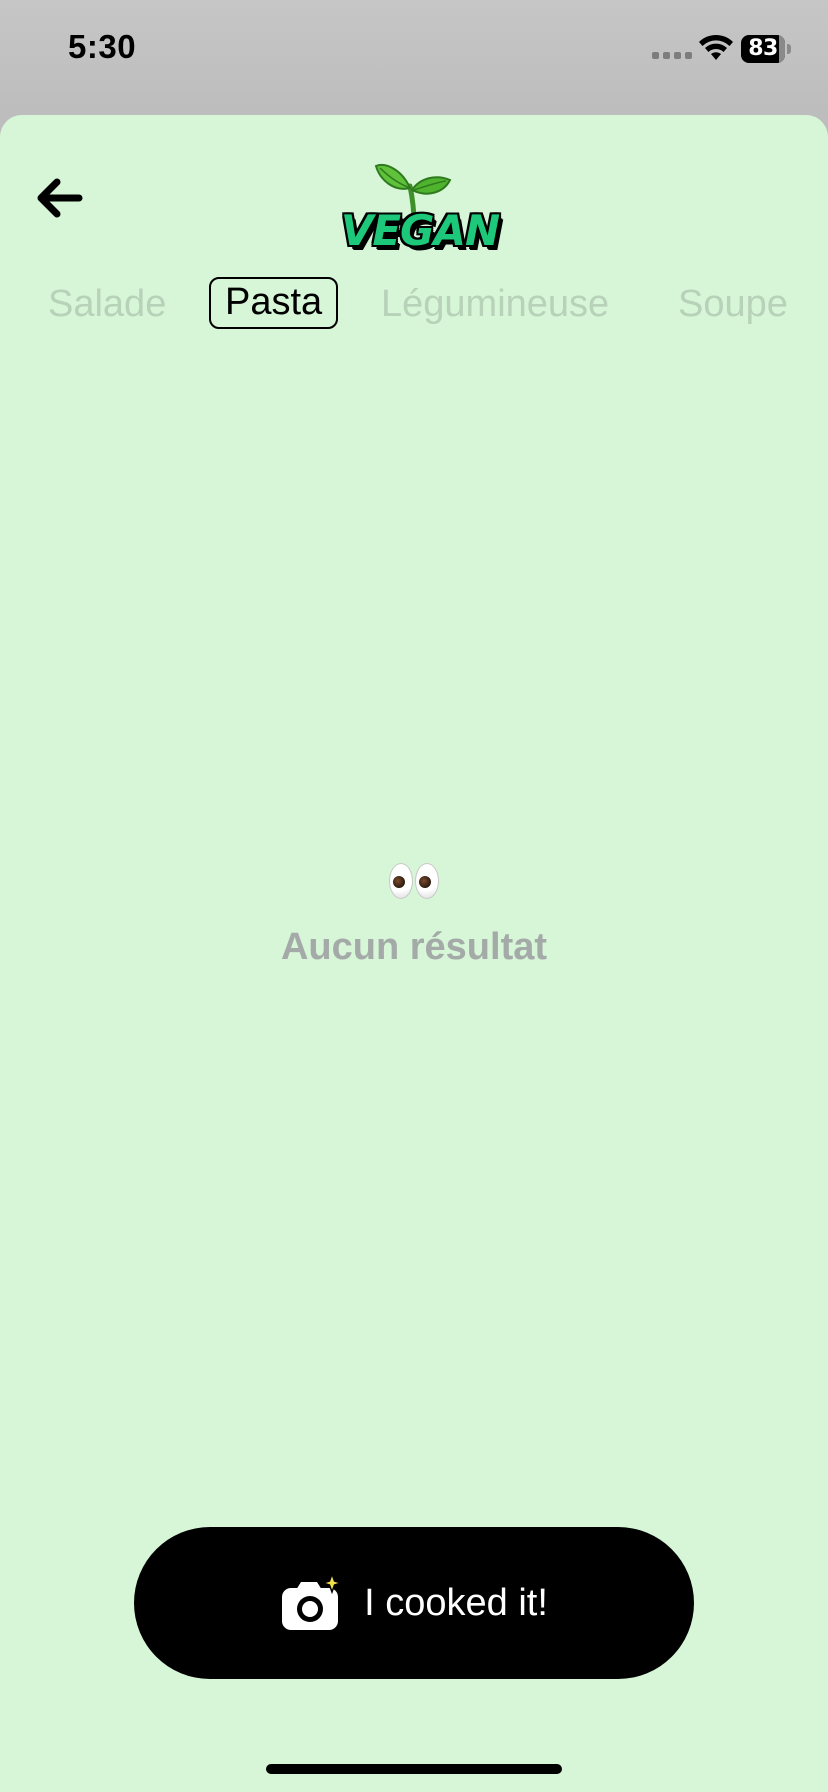 The height and width of the screenshot is (1792, 828). I want to click on tab-salade: Salade, so click(107, 304).